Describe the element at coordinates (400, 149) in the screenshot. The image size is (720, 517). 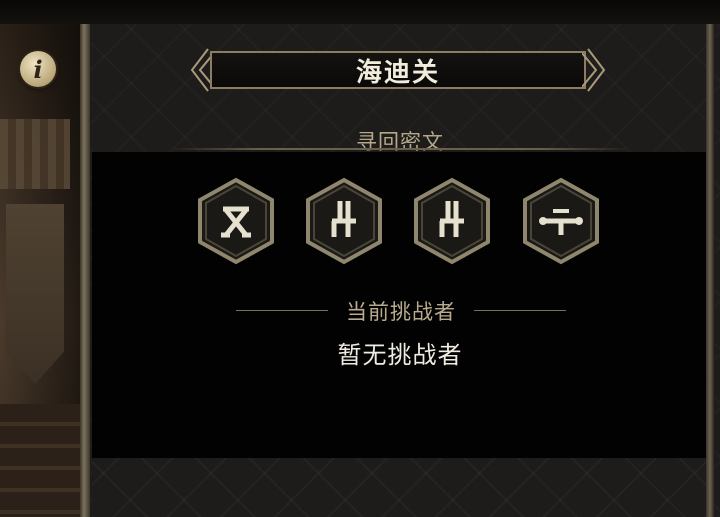
I see `subtitle-divider` at that location.